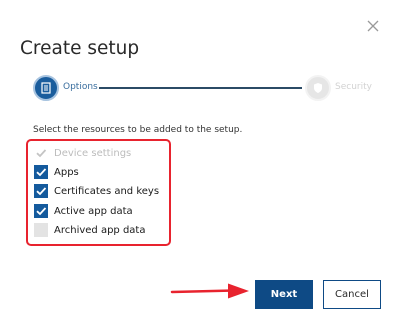 This screenshot has width=400, height=329. Describe the element at coordinates (80, 48) in the screenshot. I see `dialog-title: Create setup` at that location.